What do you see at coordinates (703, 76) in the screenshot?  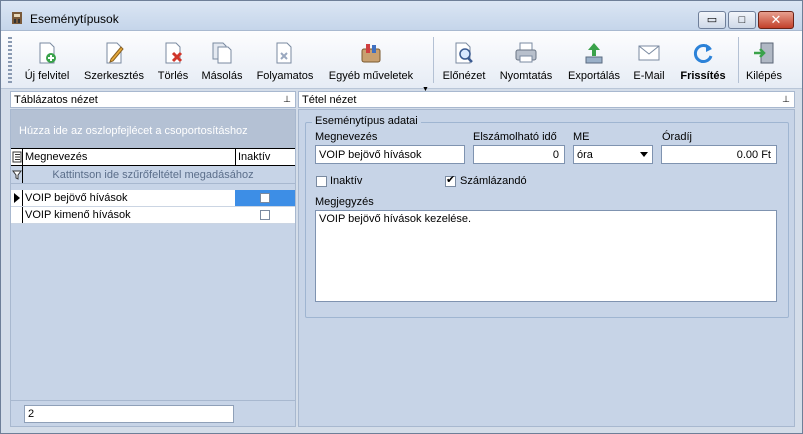 I see `refresh-label: Frissítés` at bounding box center [703, 76].